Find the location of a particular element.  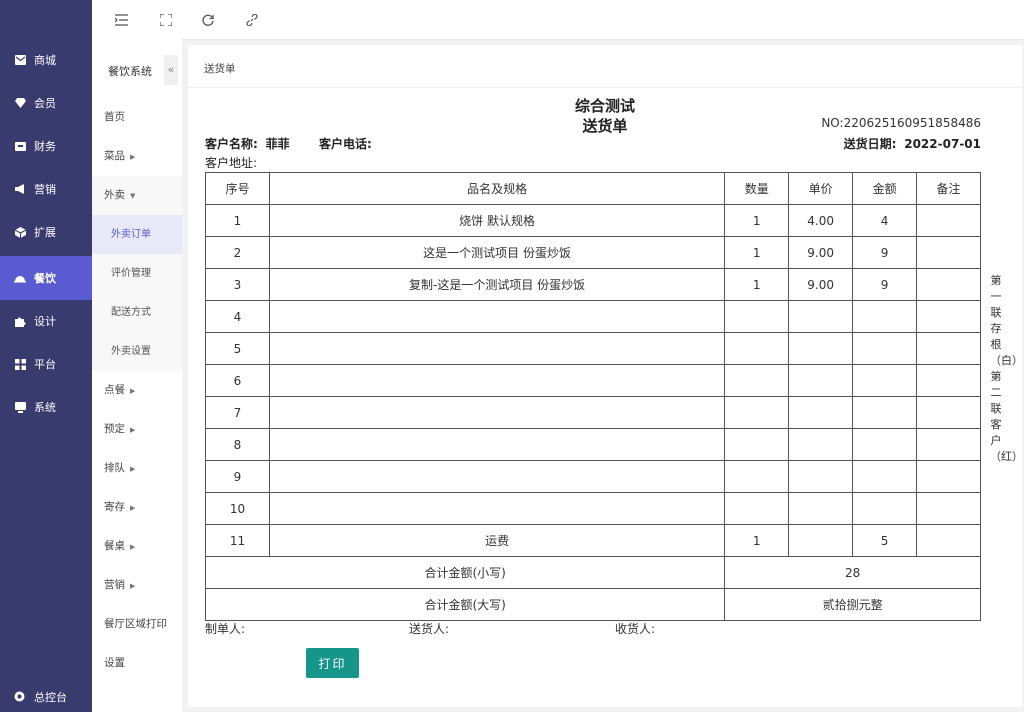

sub-item-tables: 餐桌 ▶ is located at coordinates (137, 546).